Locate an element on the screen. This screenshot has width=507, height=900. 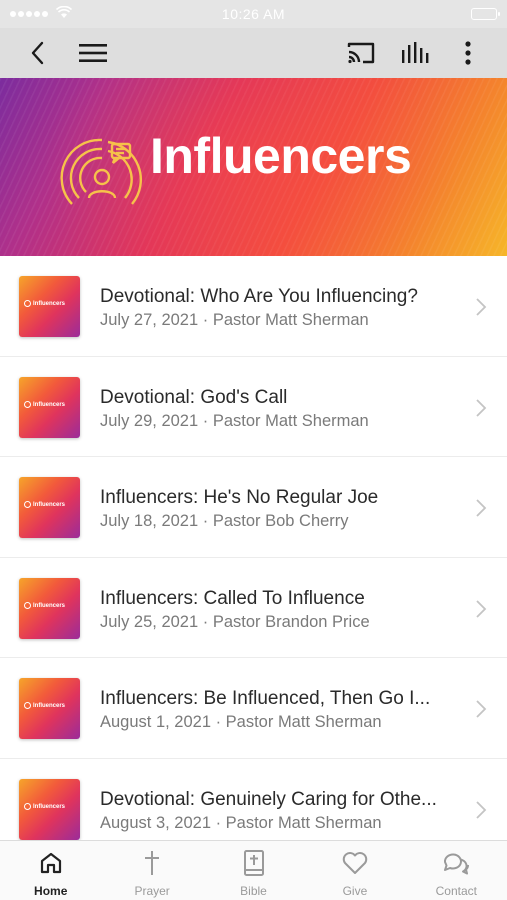
item-title: Devotional: God's Call is located at coordinates (194, 397).